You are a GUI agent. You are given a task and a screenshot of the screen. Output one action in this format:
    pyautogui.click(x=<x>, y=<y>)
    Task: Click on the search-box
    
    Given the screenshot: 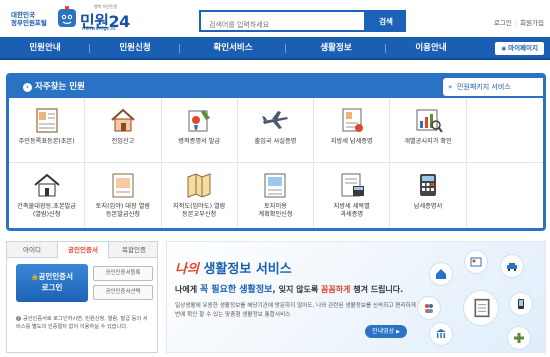 What is the action you would take?
    pyautogui.click(x=282, y=22)
    